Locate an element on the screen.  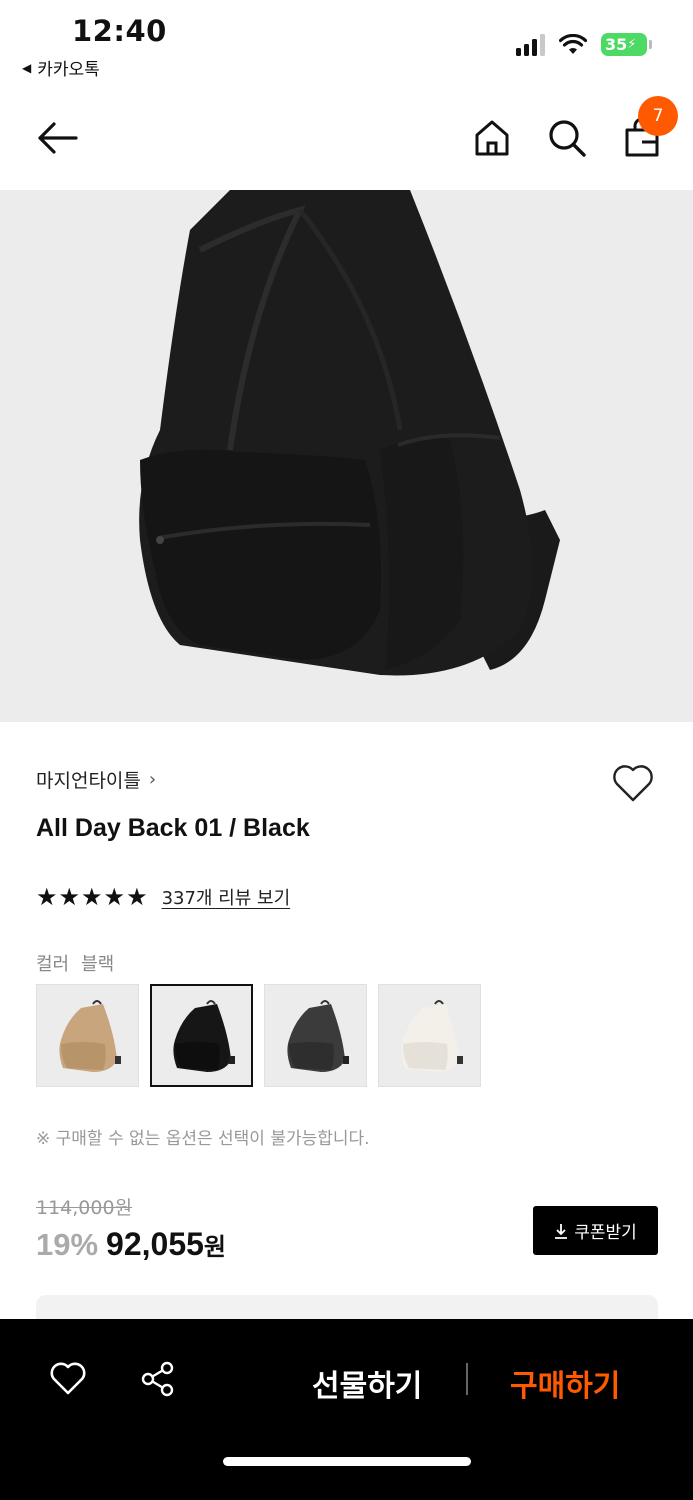
currency-unit: 원 is located at coordinates (215, 1247).